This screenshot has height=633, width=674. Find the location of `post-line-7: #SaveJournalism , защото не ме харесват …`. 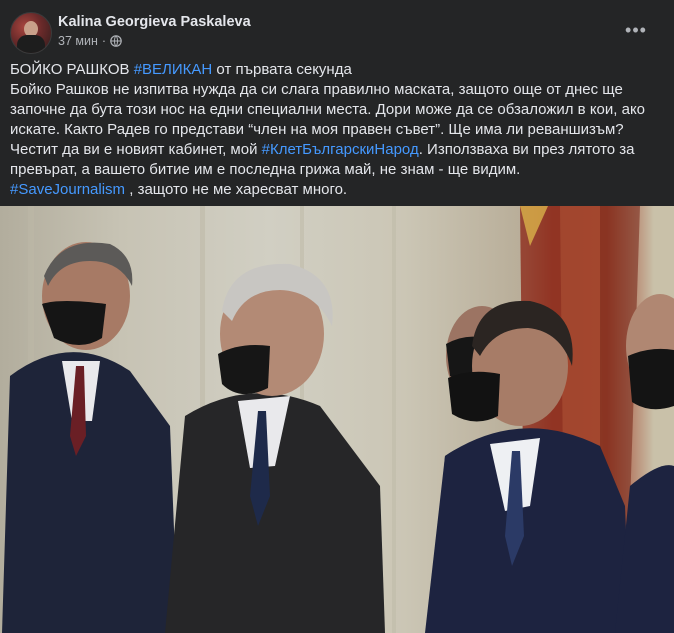

post-line-7: #SaveJournalism , защото не ме харесват … is located at coordinates (335, 190).